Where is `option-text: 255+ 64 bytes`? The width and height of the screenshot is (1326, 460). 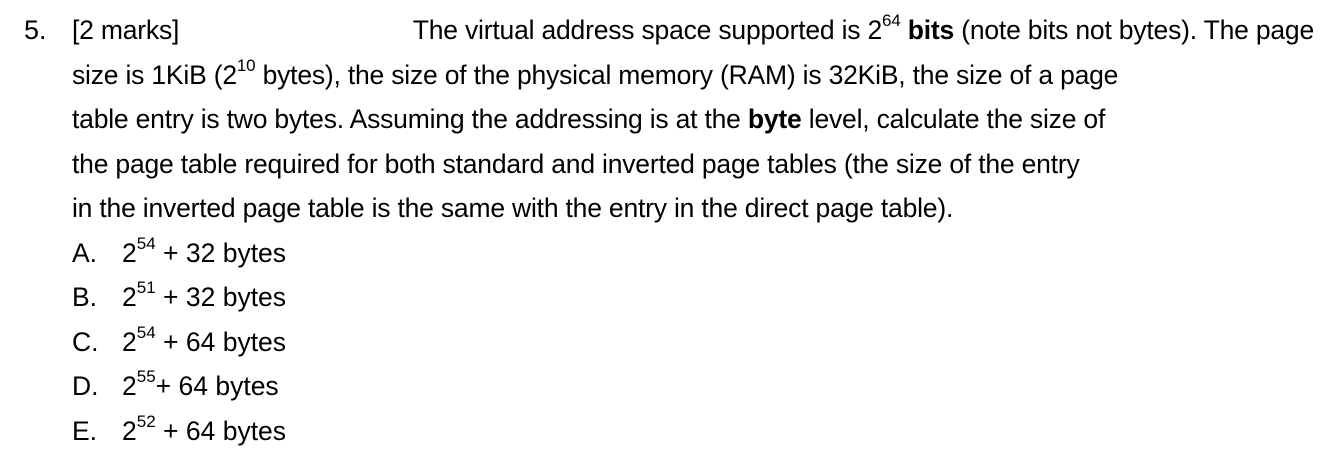 option-text: 255+ 64 bytes is located at coordinates (200, 386).